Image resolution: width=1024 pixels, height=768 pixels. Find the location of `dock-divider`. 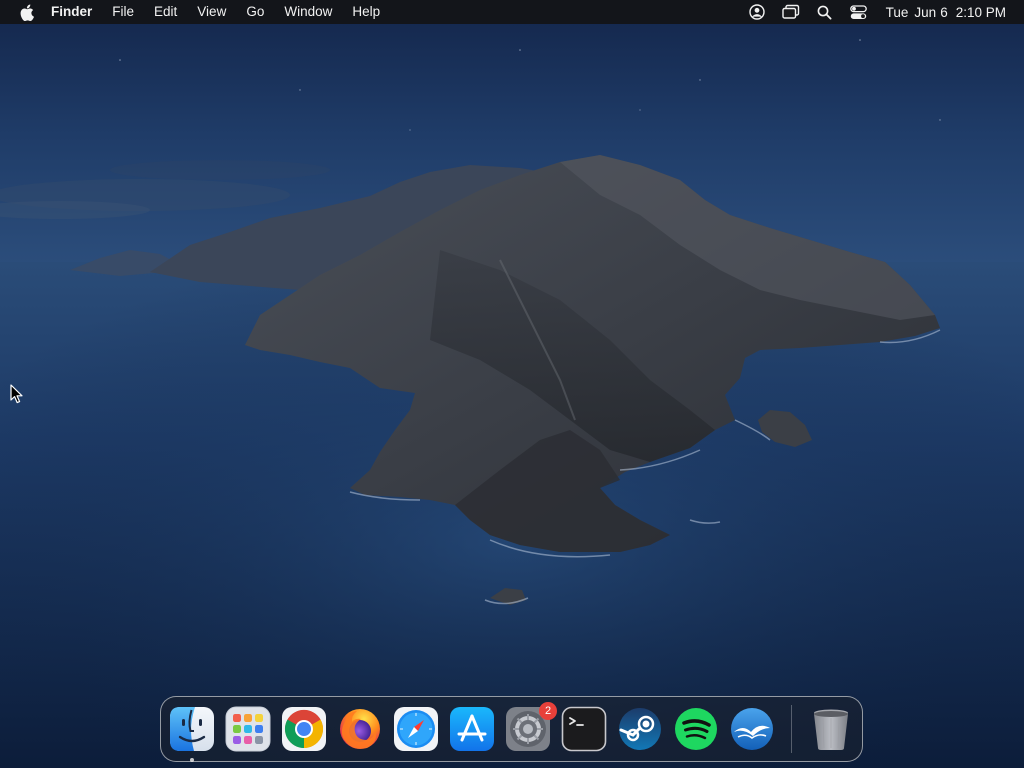

dock-divider is located at coordinates (791, 729).